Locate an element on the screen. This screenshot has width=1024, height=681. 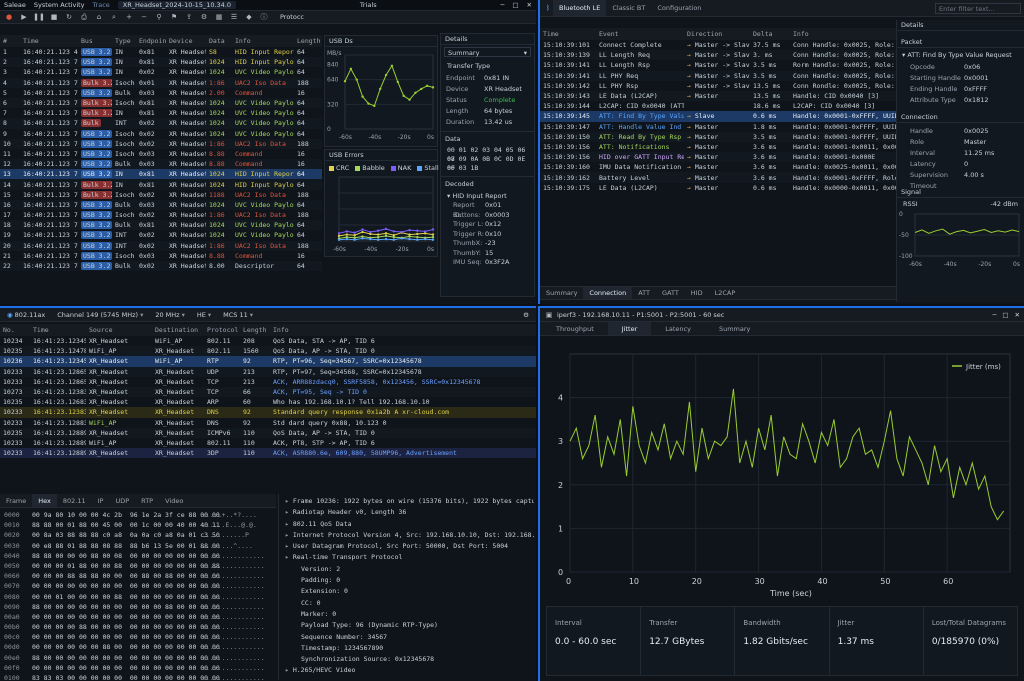
ble-bottom-tab: GATT is located at coordinates (670, 293).